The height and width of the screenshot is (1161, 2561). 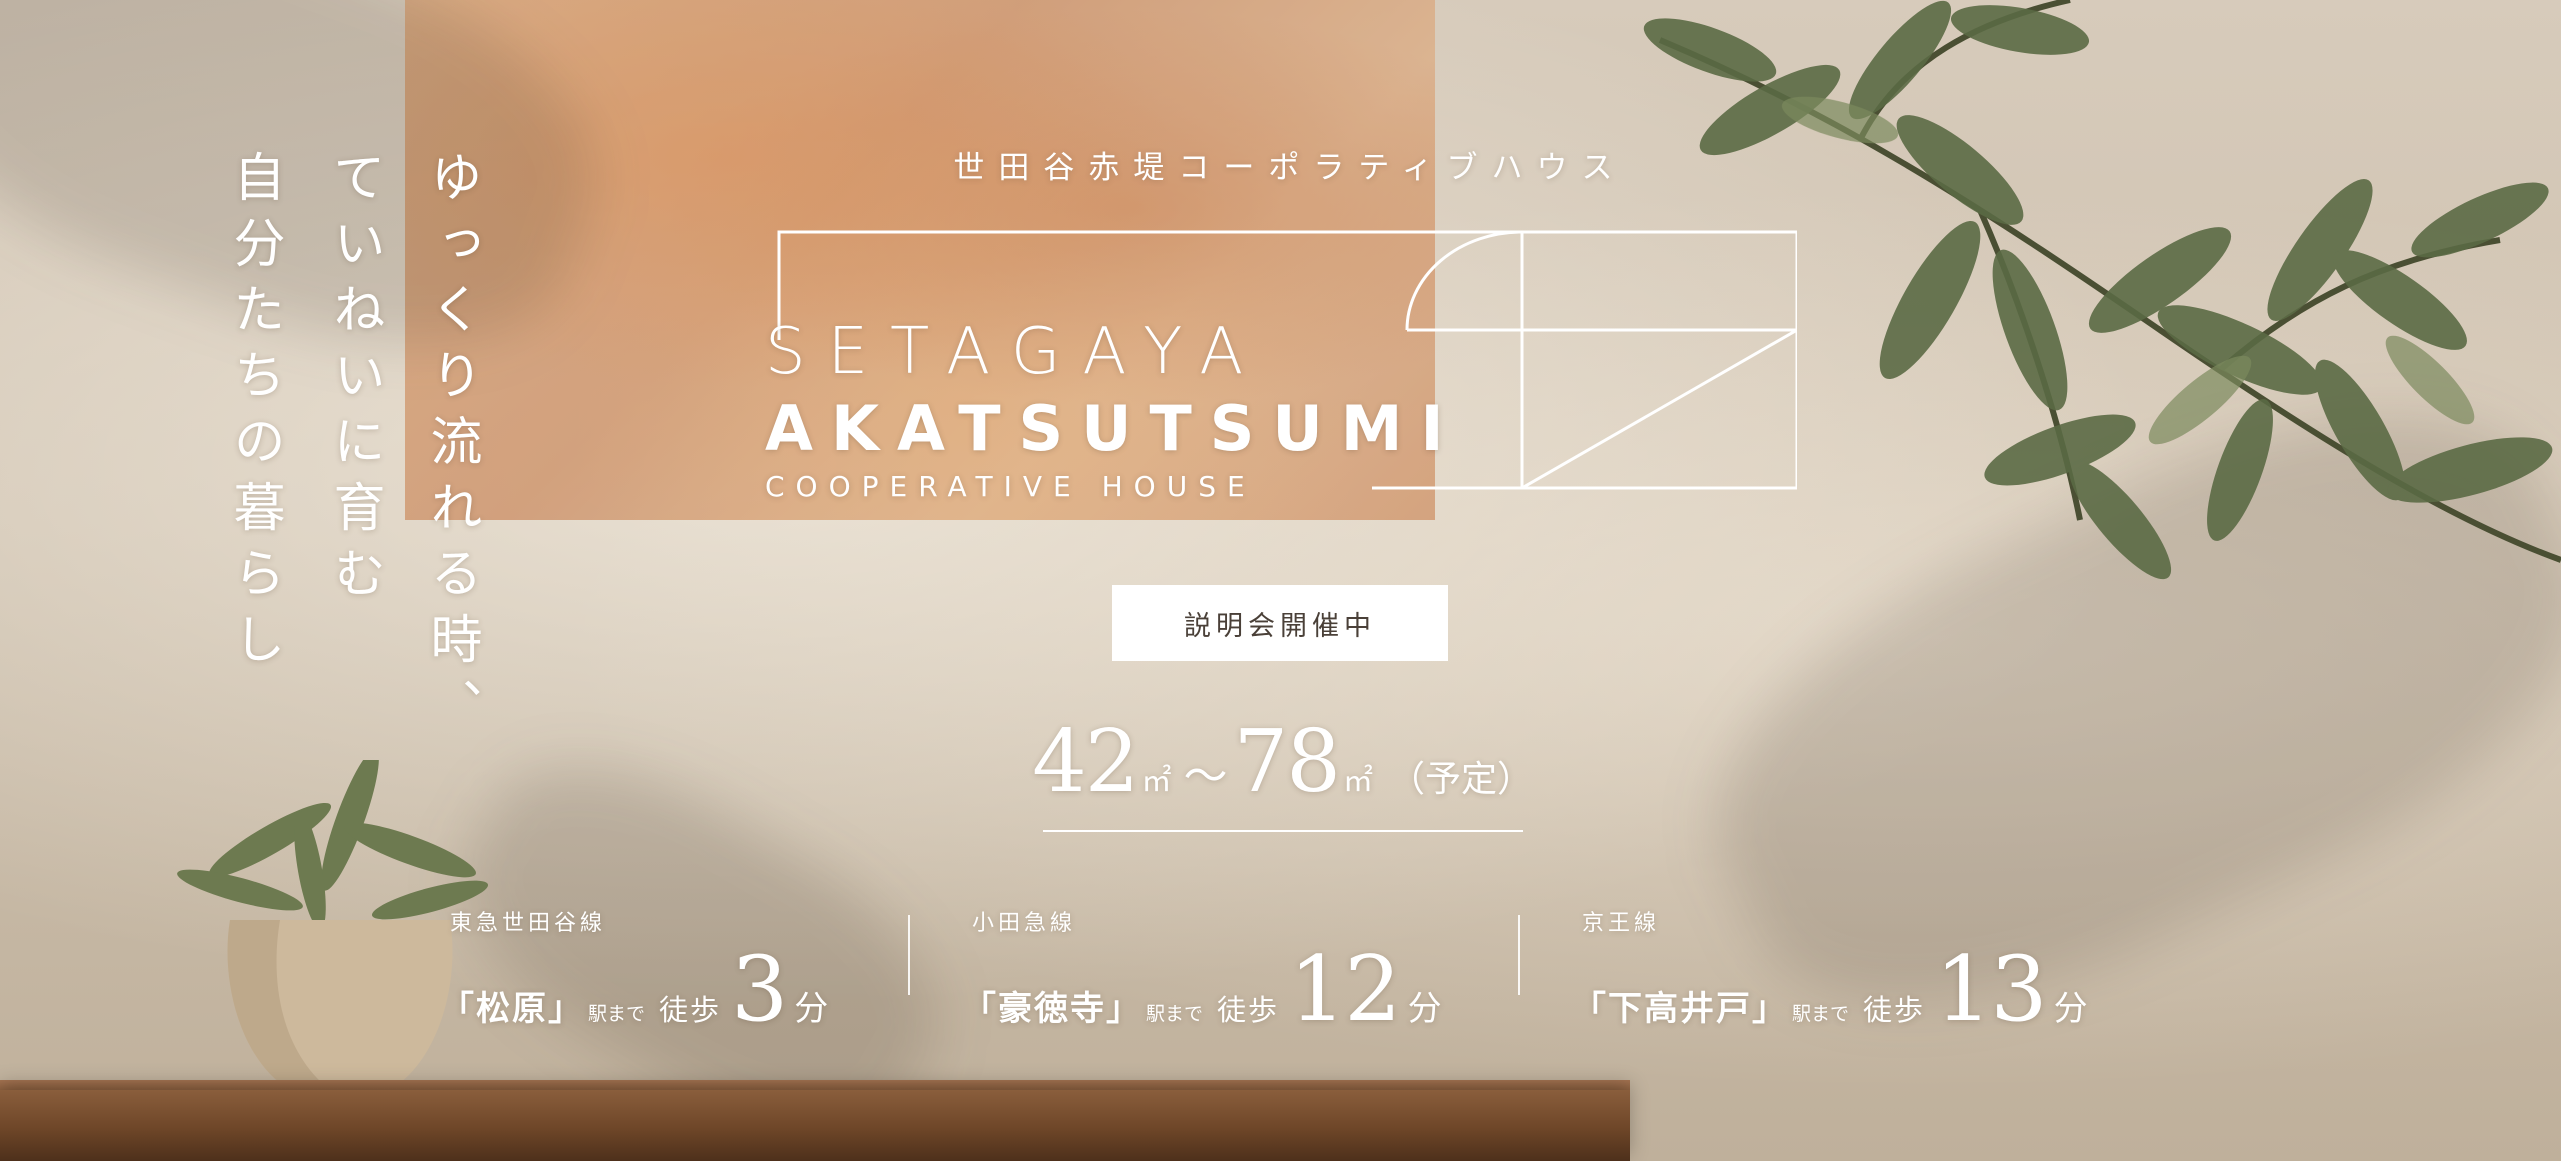 I want to click on station-name: 「豪徳寺」, so click(x=1052, y=1009).